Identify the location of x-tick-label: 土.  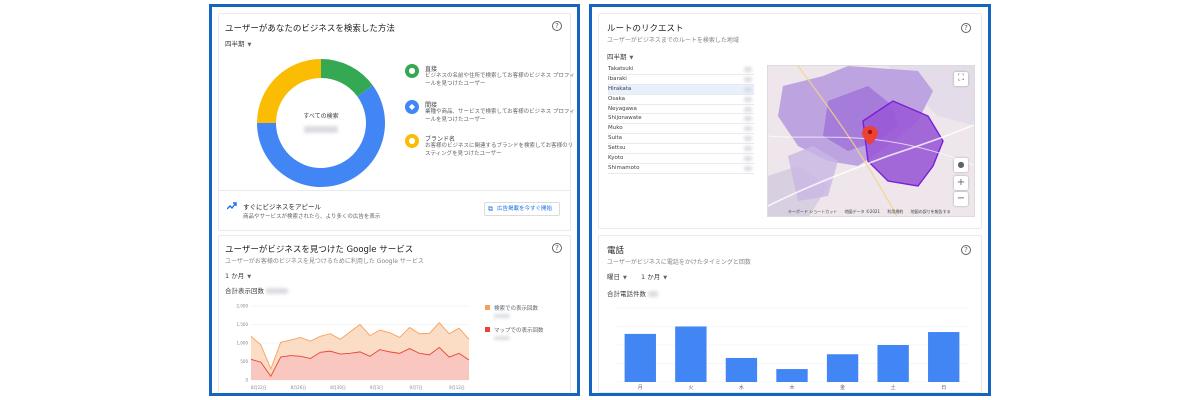
(893, 387).